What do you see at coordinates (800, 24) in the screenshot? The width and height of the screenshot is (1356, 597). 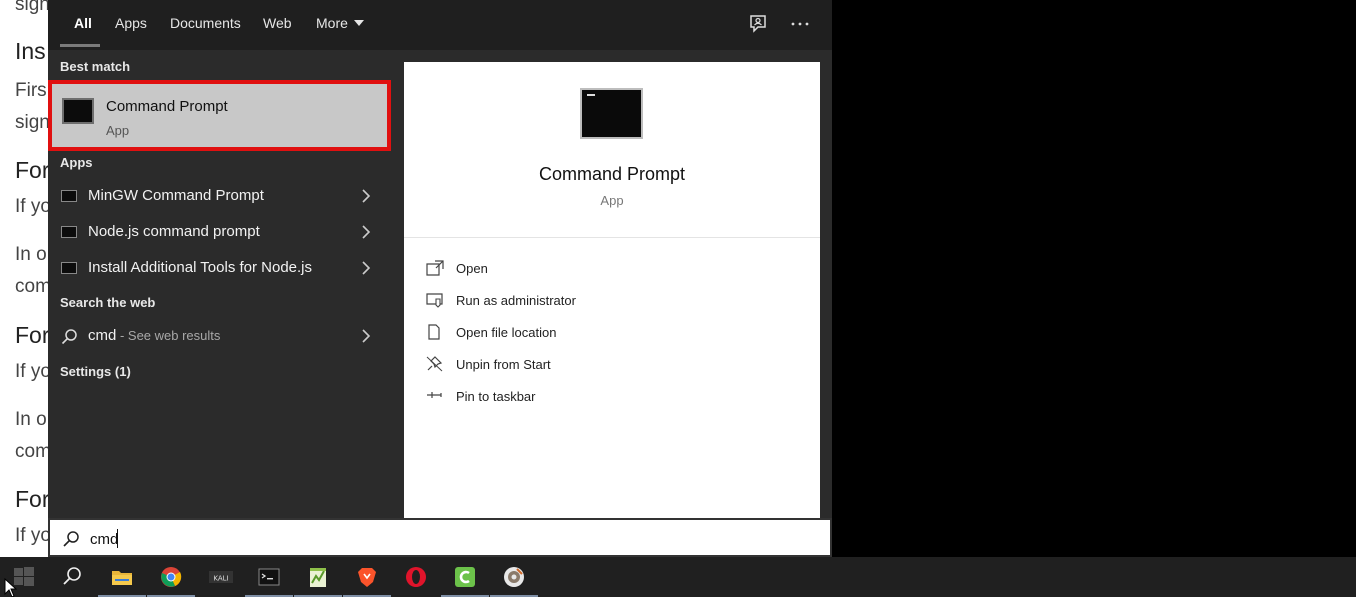 I see `more-options-icon` at bounding box center [800, 24].